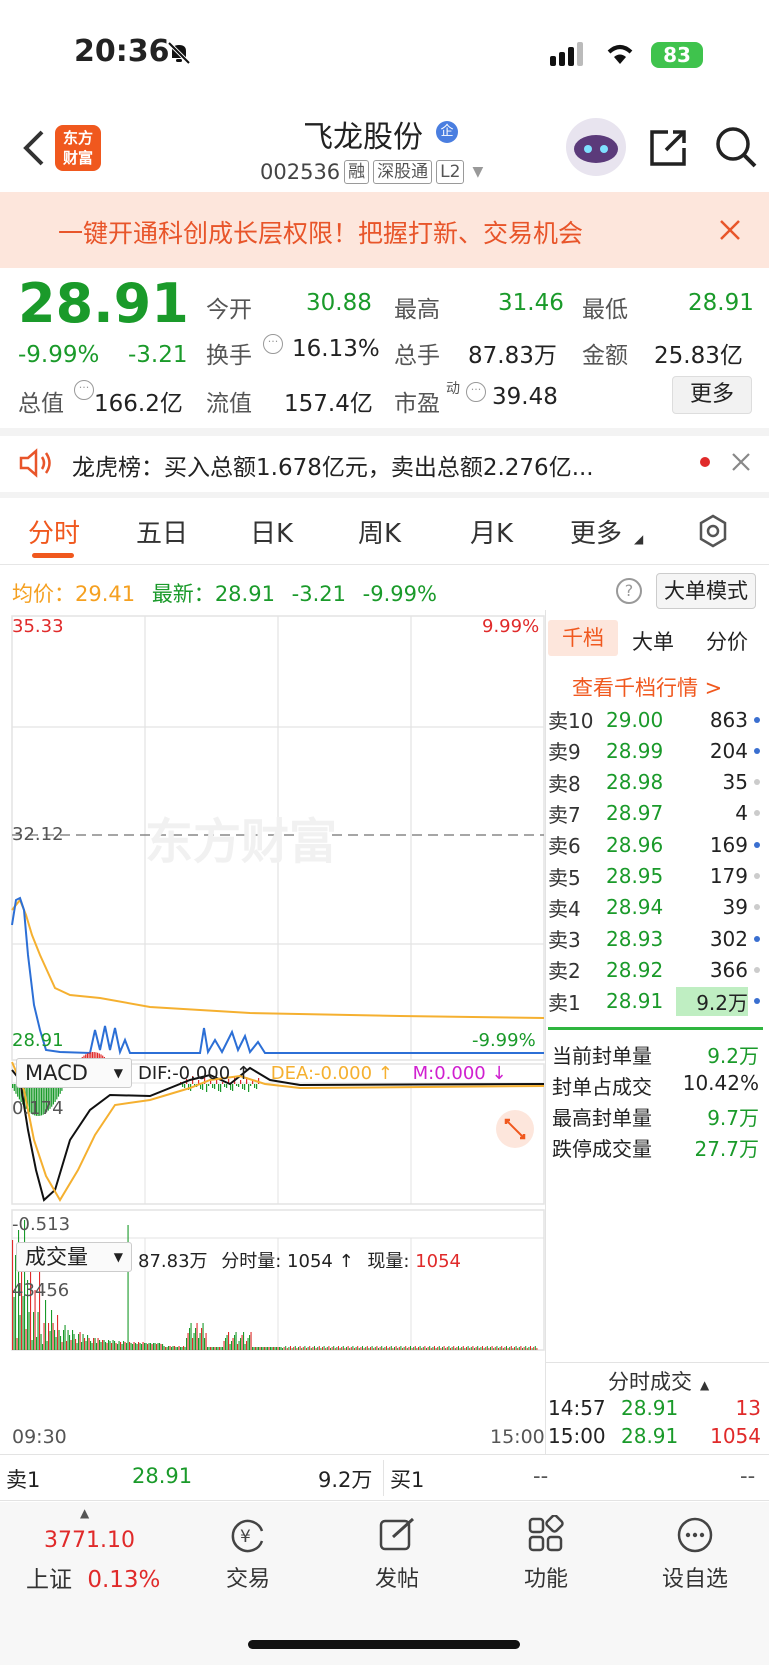 This screenshot has width=769, height=1665. What do you see at coordinates (655, 1408) in the screenshot?
I see `tick-row: 14:57 28.91 13` at bounding box center [655, 1408].